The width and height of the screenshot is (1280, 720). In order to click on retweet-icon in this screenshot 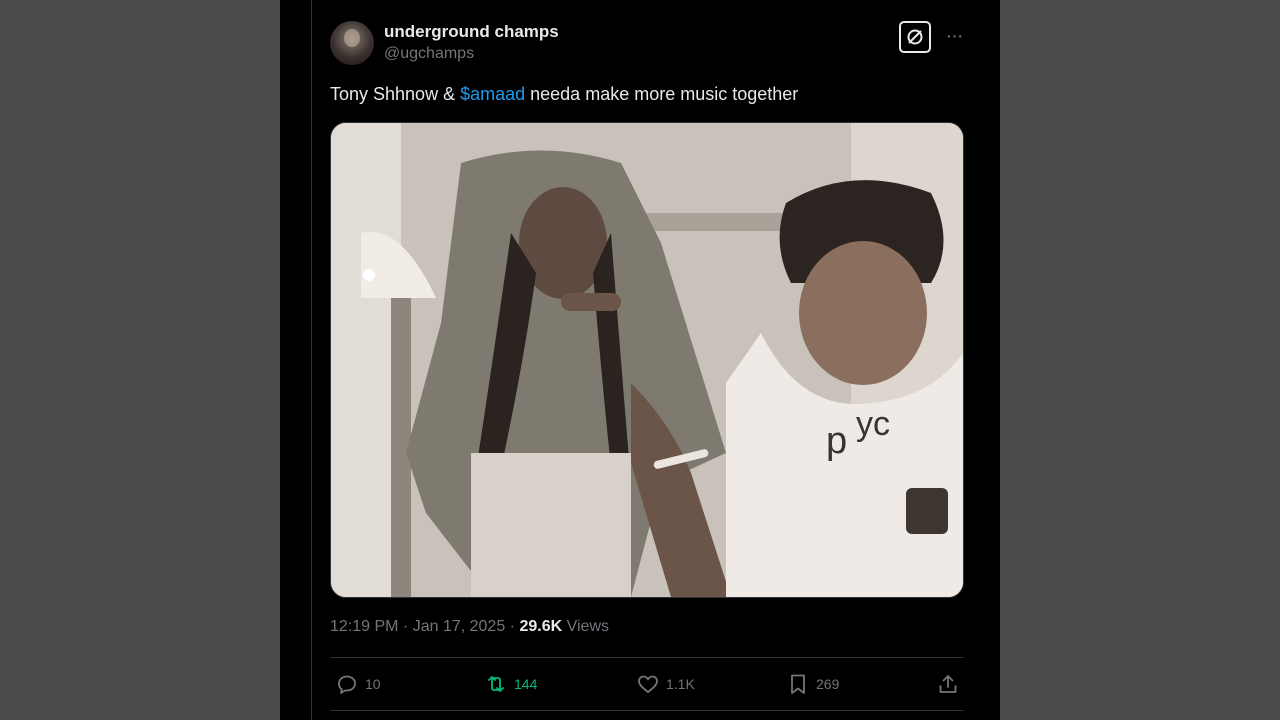, I will do `click(496, 684)`.